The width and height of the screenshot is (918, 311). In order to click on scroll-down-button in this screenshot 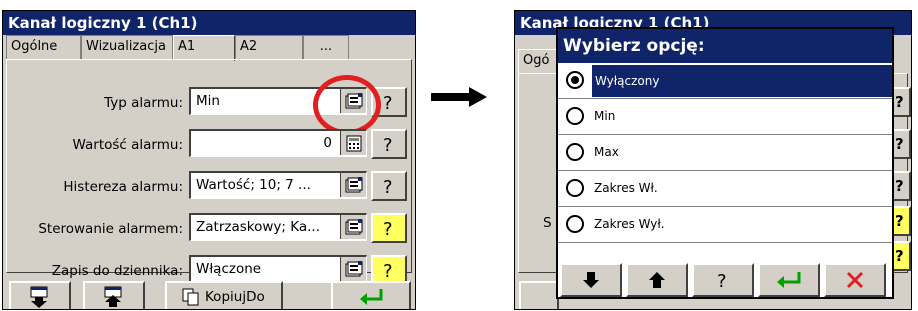, I will do `click(591, 280)`.